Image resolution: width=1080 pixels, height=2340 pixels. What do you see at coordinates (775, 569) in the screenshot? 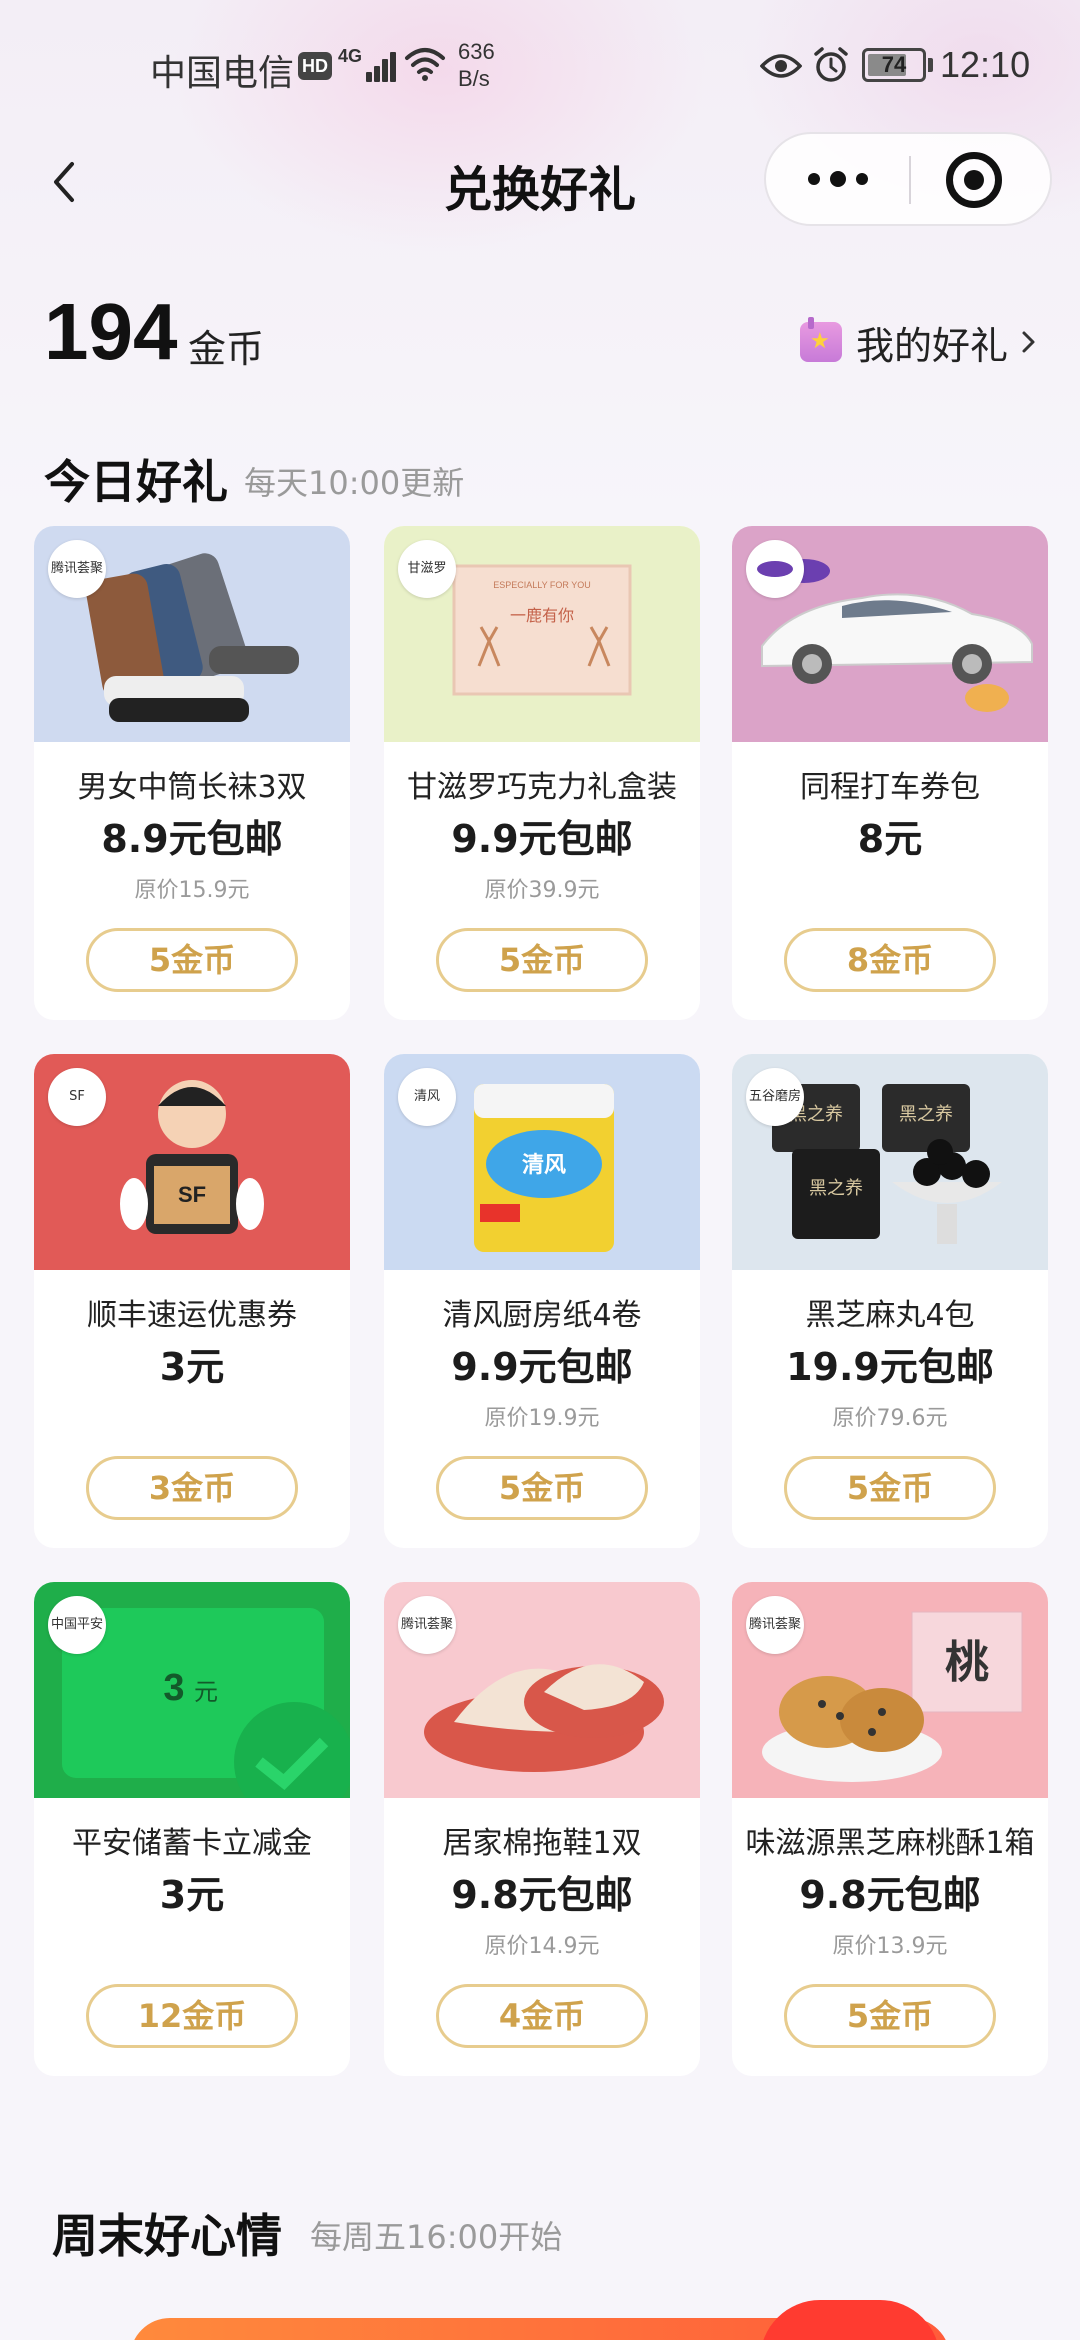
I see `brand-logo` at bounding box center [775, 569].